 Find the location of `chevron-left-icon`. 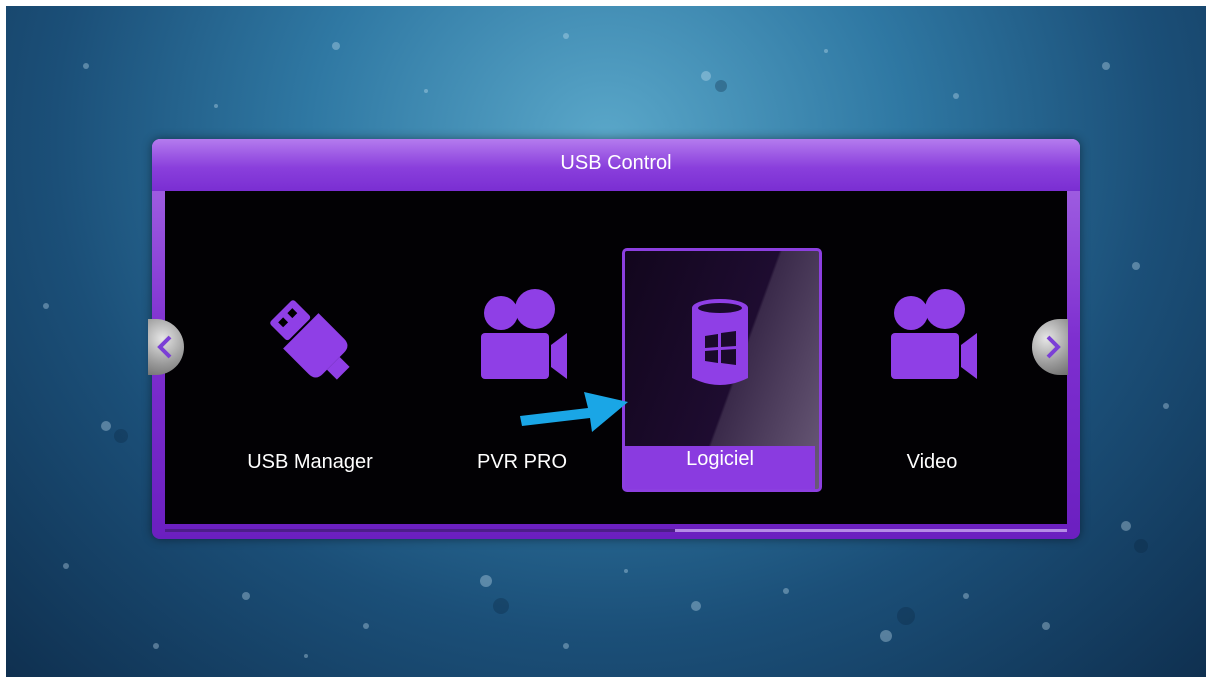

chevron-left-icon is located at coordinates (164, 347).